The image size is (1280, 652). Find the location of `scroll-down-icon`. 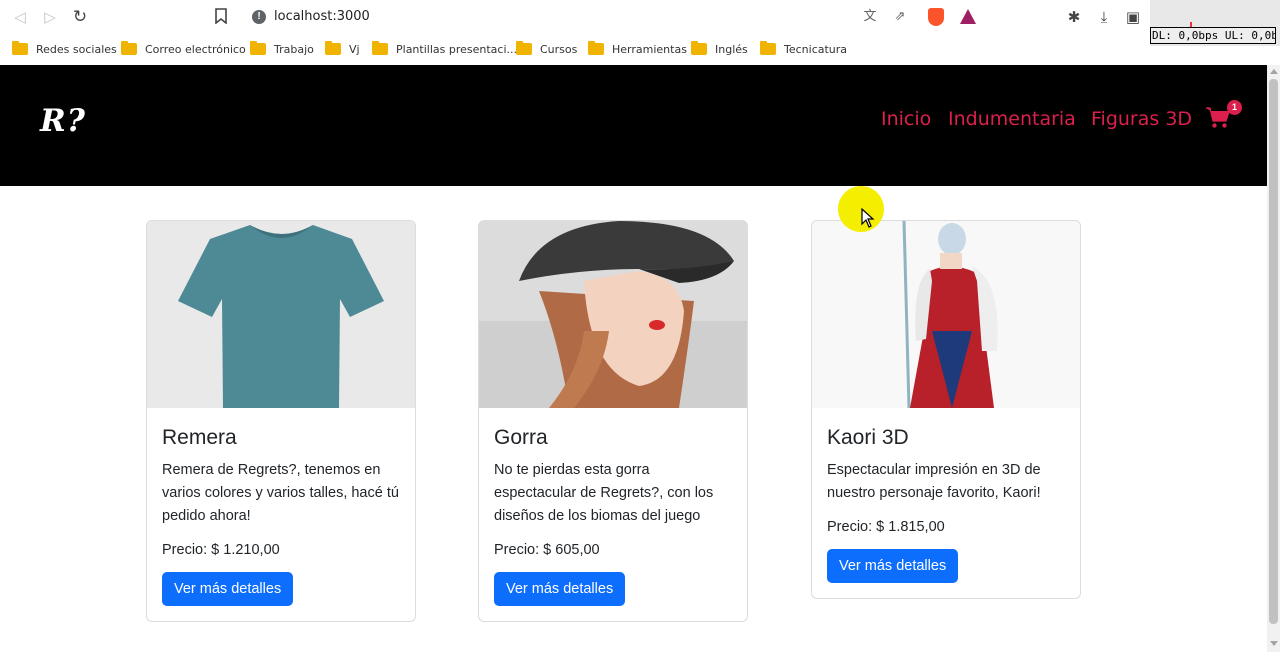

scroll-down-icon is located at coordinates (1274, 643).